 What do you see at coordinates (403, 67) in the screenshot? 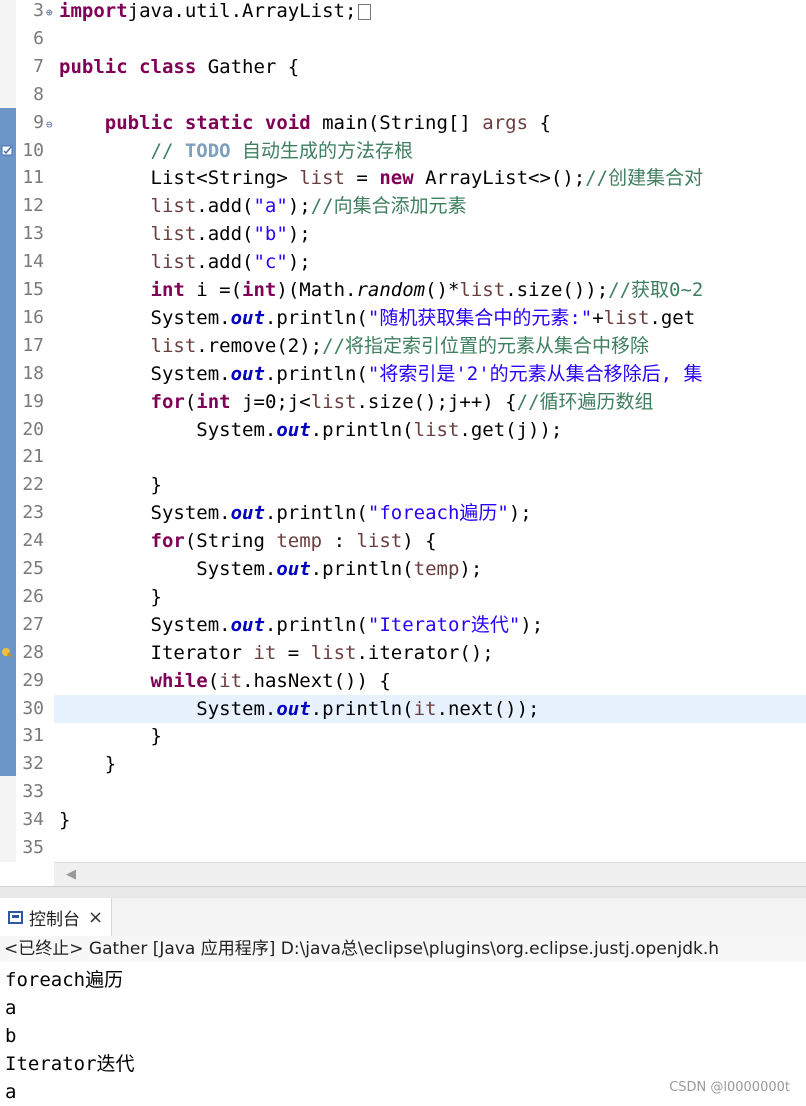
I see `code-line: 7 public class Gather {` at bounding box center [403, 67].